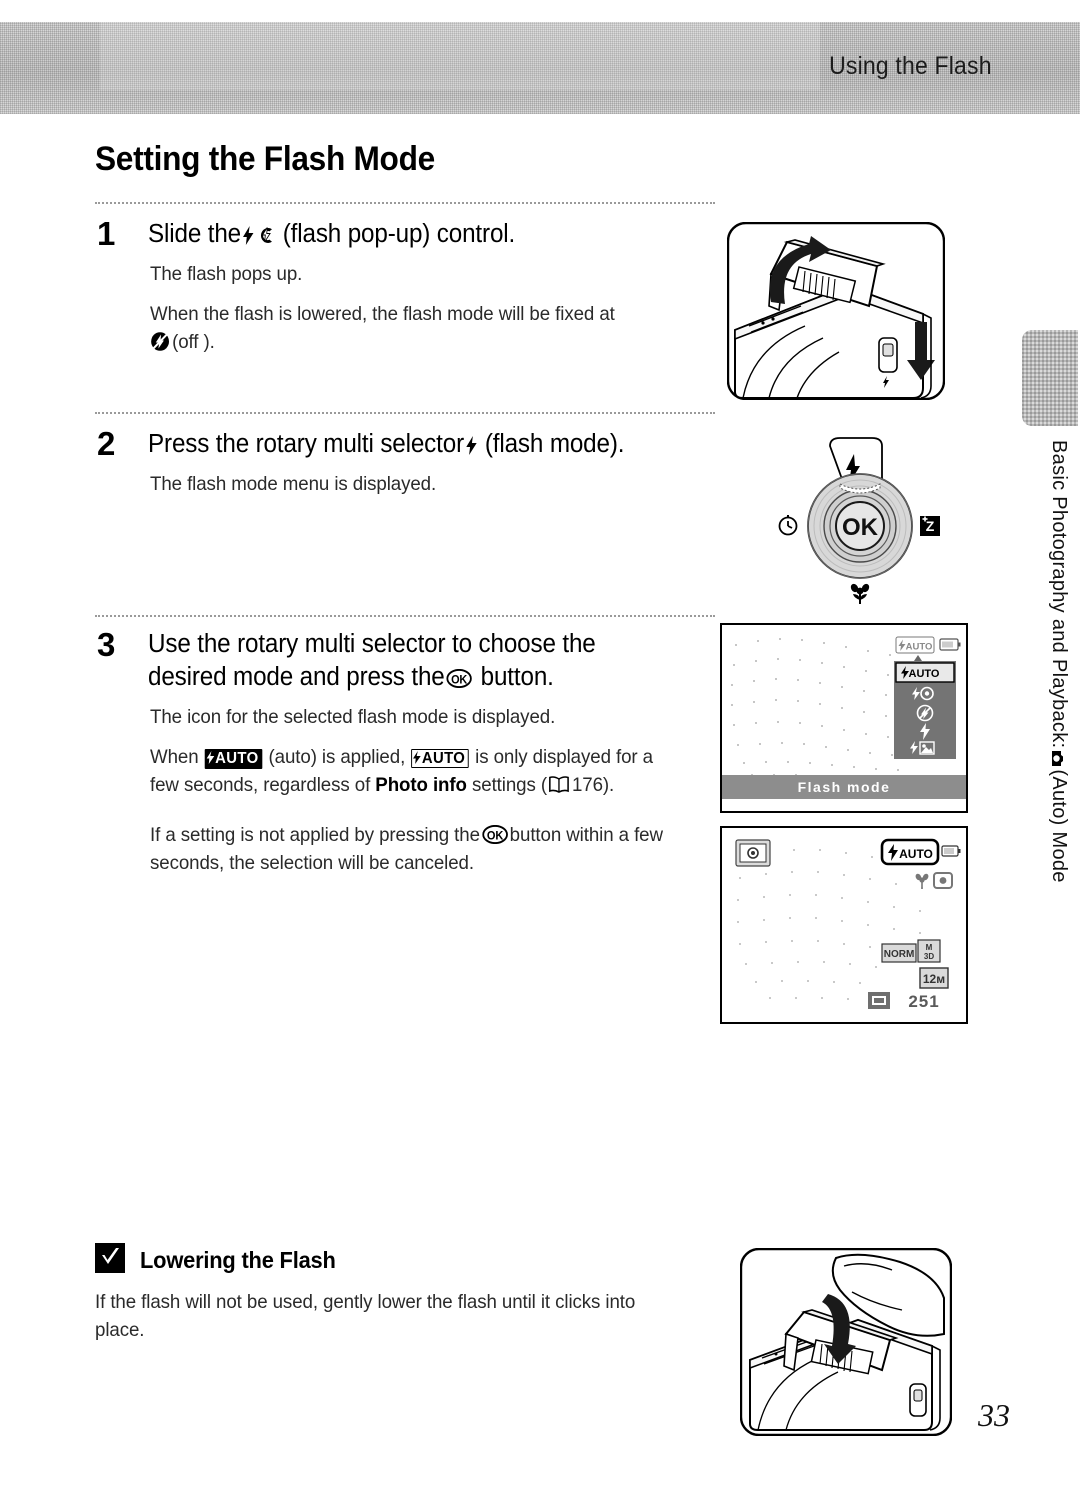 This screenshot has height=1486, width=1080. What do you see at coordinates (910, 66) in the screenshot?
I see `section-title: Using the Flash` at bounding box center [910, 66].